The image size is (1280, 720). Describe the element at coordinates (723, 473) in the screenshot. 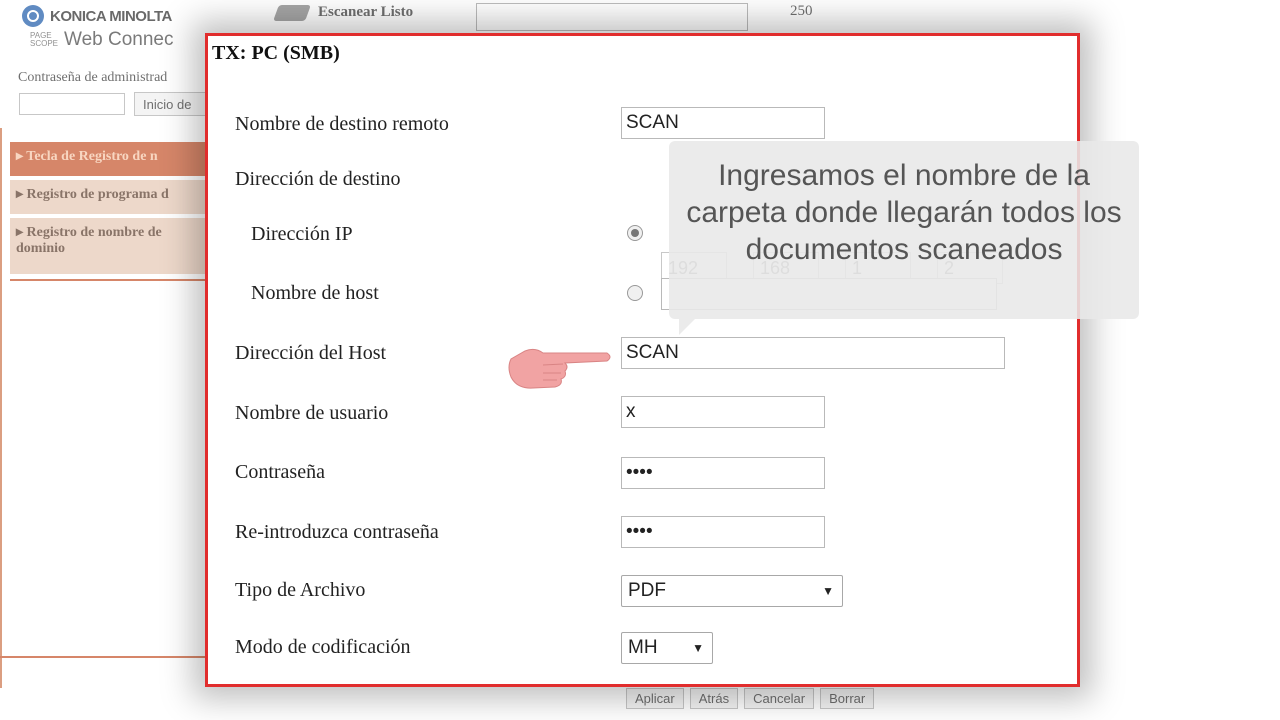

I see `password-input: ••••` at that location.